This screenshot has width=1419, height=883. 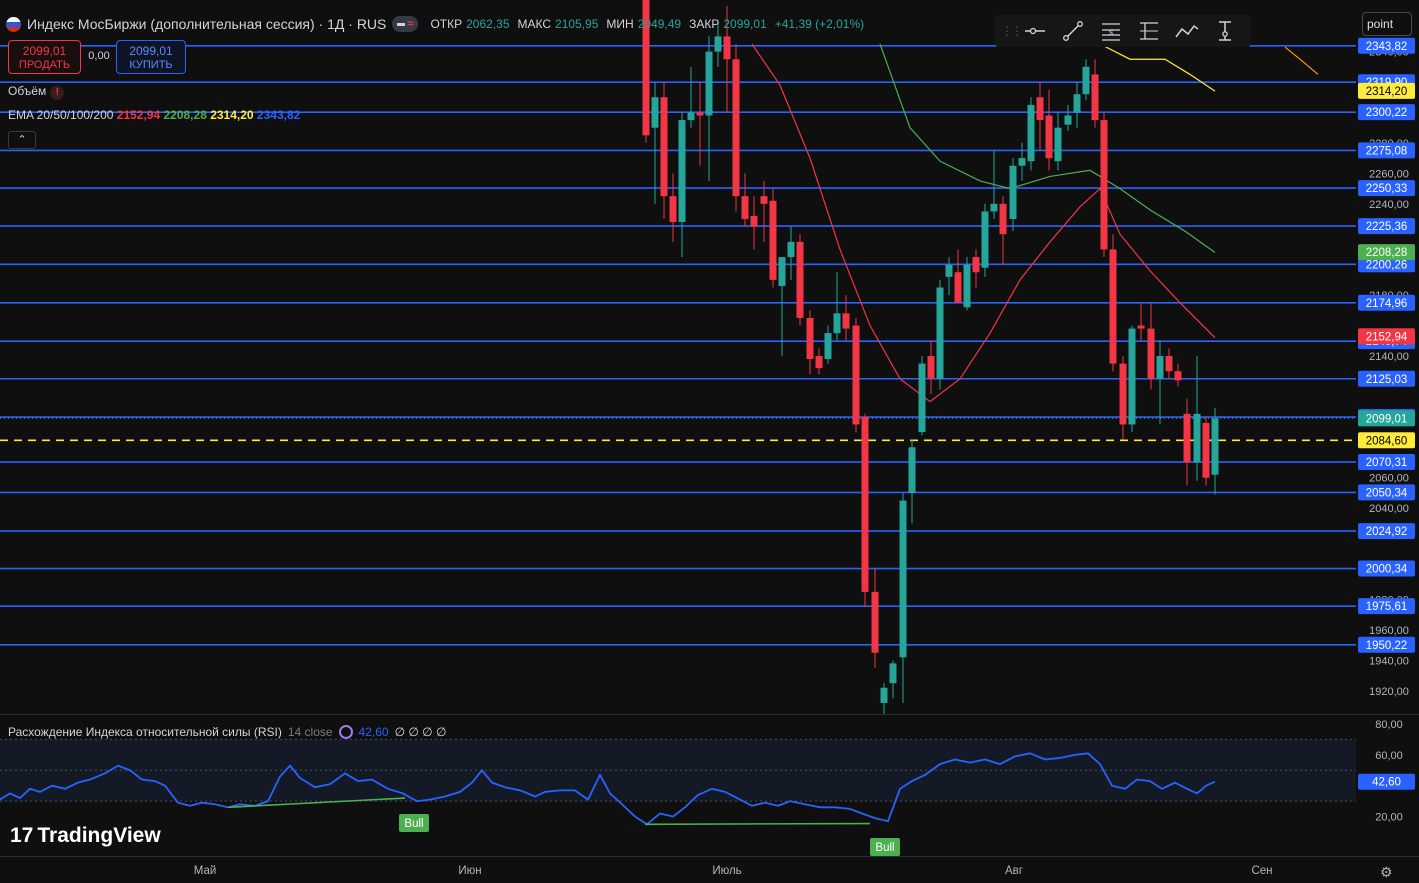 What do you see at coordinates (1073, 31) in the screenshot?
I see `trend-line-icon` at bounding box center [1073, 31].